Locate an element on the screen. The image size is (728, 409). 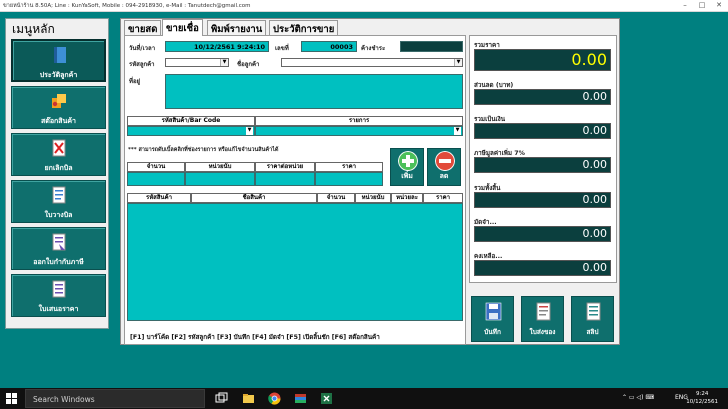
address-field is located at coordinates (314, 91).